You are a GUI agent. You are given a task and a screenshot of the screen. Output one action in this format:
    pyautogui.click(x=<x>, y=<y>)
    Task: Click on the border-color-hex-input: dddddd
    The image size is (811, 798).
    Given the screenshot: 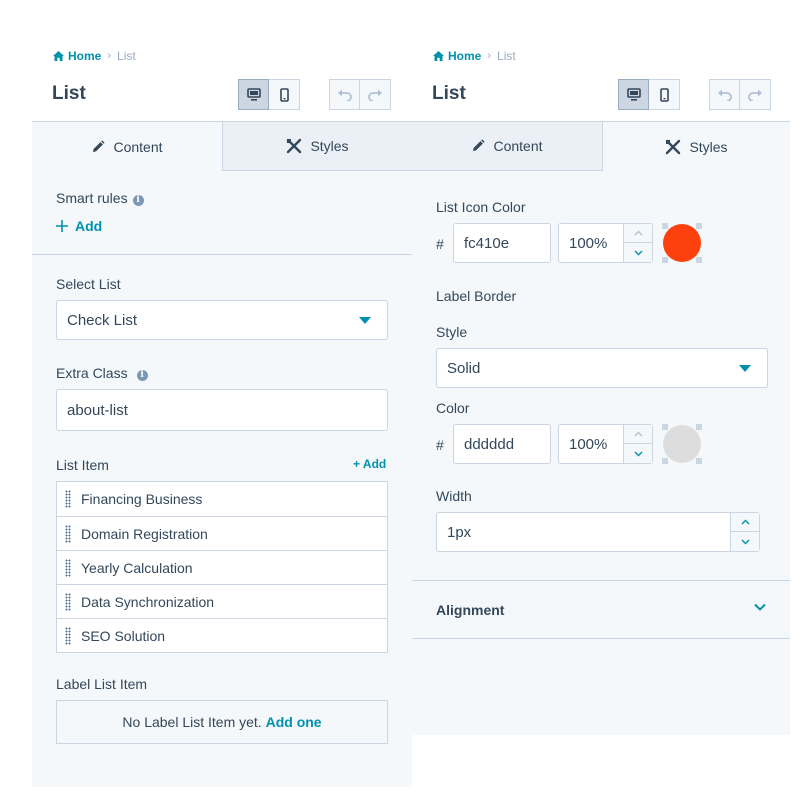 What is the action you would take?
    pyautogui.click(x=502, y=444)
    